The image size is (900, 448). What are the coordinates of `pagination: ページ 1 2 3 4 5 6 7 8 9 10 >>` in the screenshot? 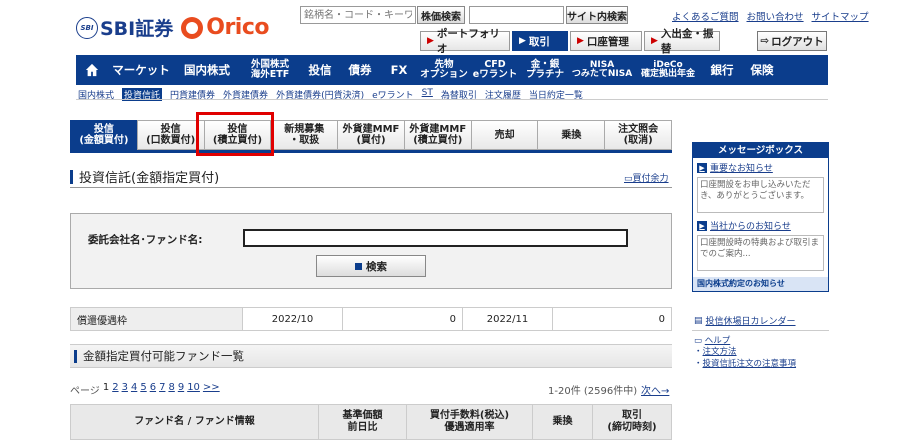 It's located at (145, 389).